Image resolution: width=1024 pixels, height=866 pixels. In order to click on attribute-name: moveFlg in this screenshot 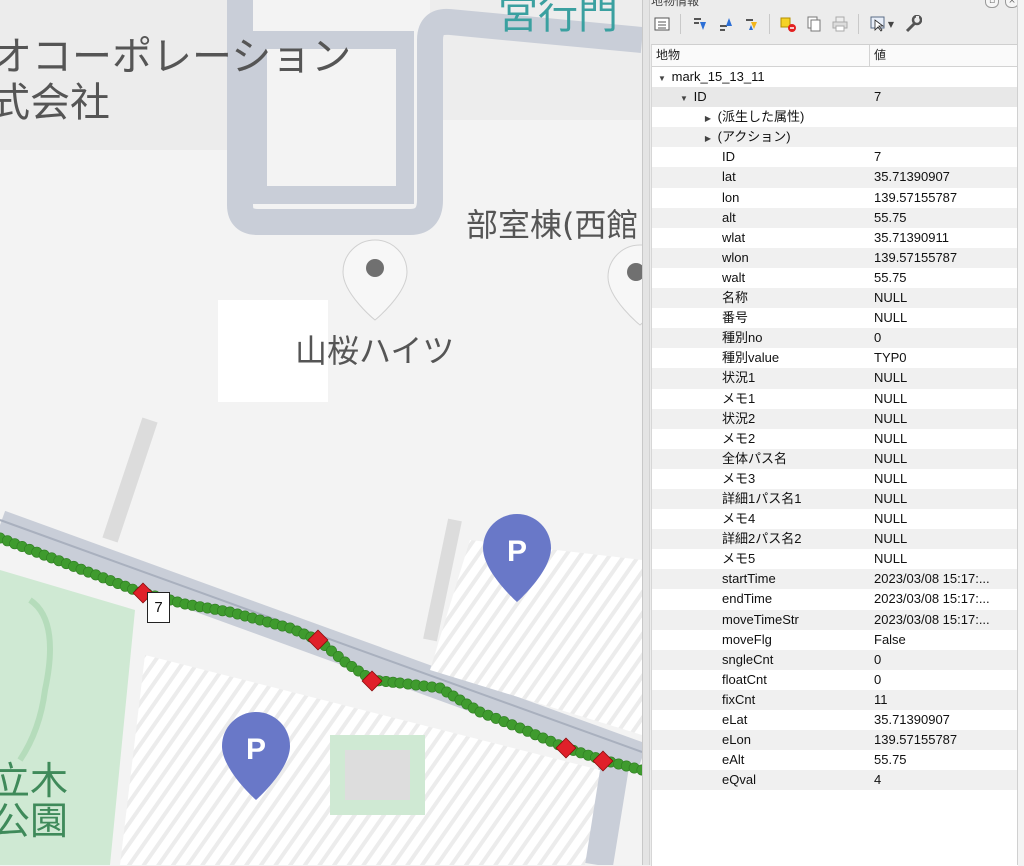, I will do `click(747, 639)`.